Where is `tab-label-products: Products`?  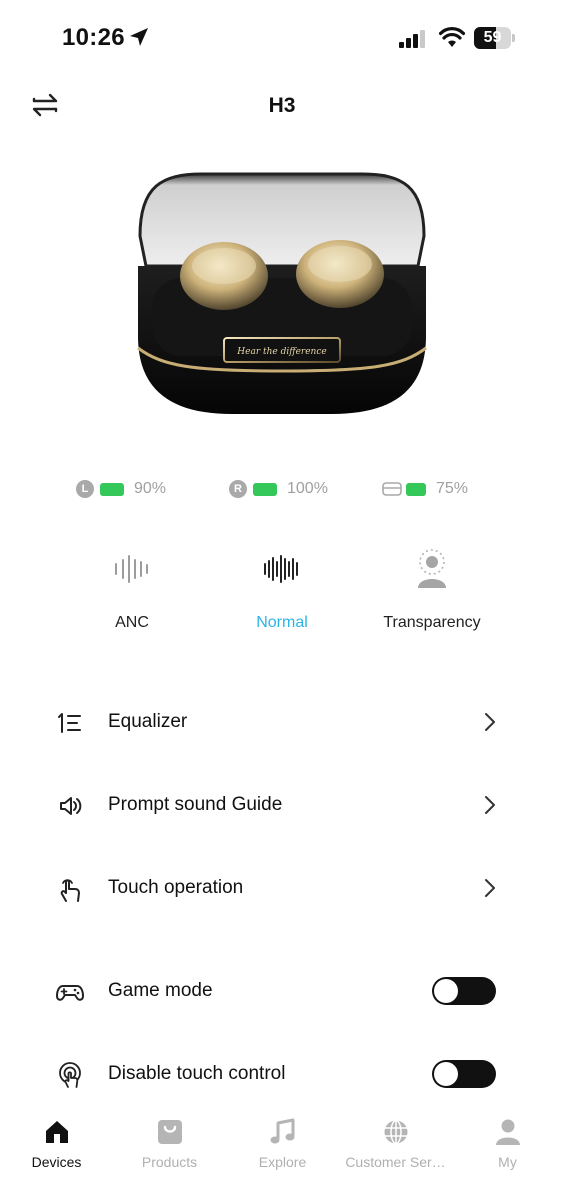 tab-label-products: Products is located at coordinates (169, 1162).